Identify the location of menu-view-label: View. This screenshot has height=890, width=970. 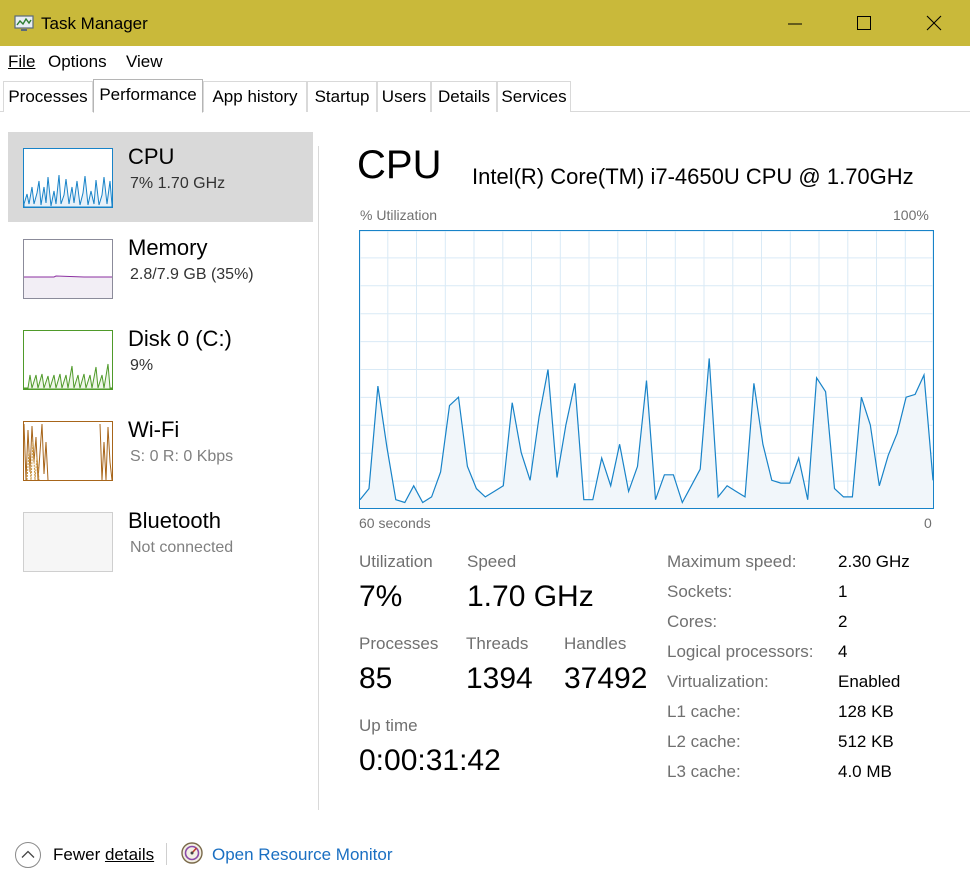
(144, 61).